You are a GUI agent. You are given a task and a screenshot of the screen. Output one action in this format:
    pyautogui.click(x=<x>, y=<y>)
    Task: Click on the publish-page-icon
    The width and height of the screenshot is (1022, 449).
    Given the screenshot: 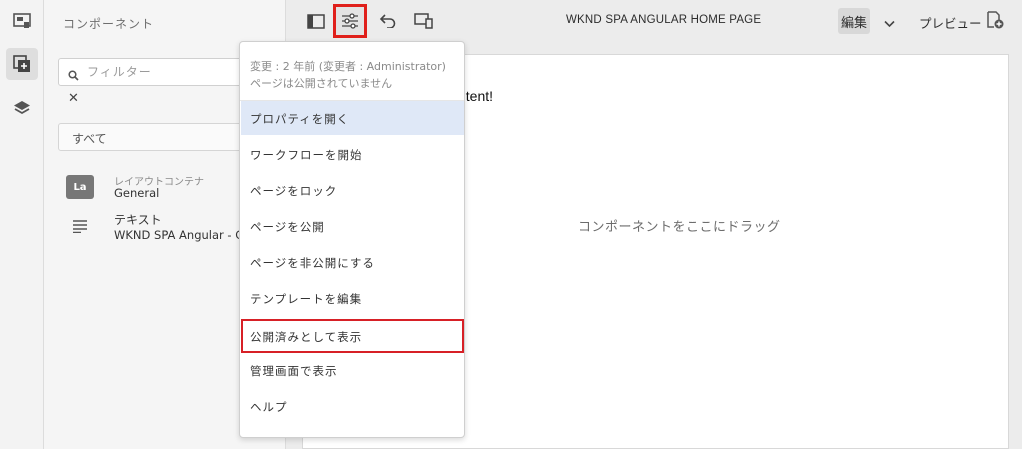 What is the action you would take?
    pyautogui.click(x=995, y=22)
    